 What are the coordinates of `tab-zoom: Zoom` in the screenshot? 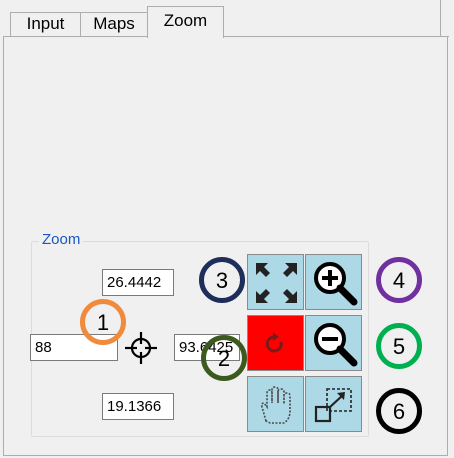 It's located at (185, 22).